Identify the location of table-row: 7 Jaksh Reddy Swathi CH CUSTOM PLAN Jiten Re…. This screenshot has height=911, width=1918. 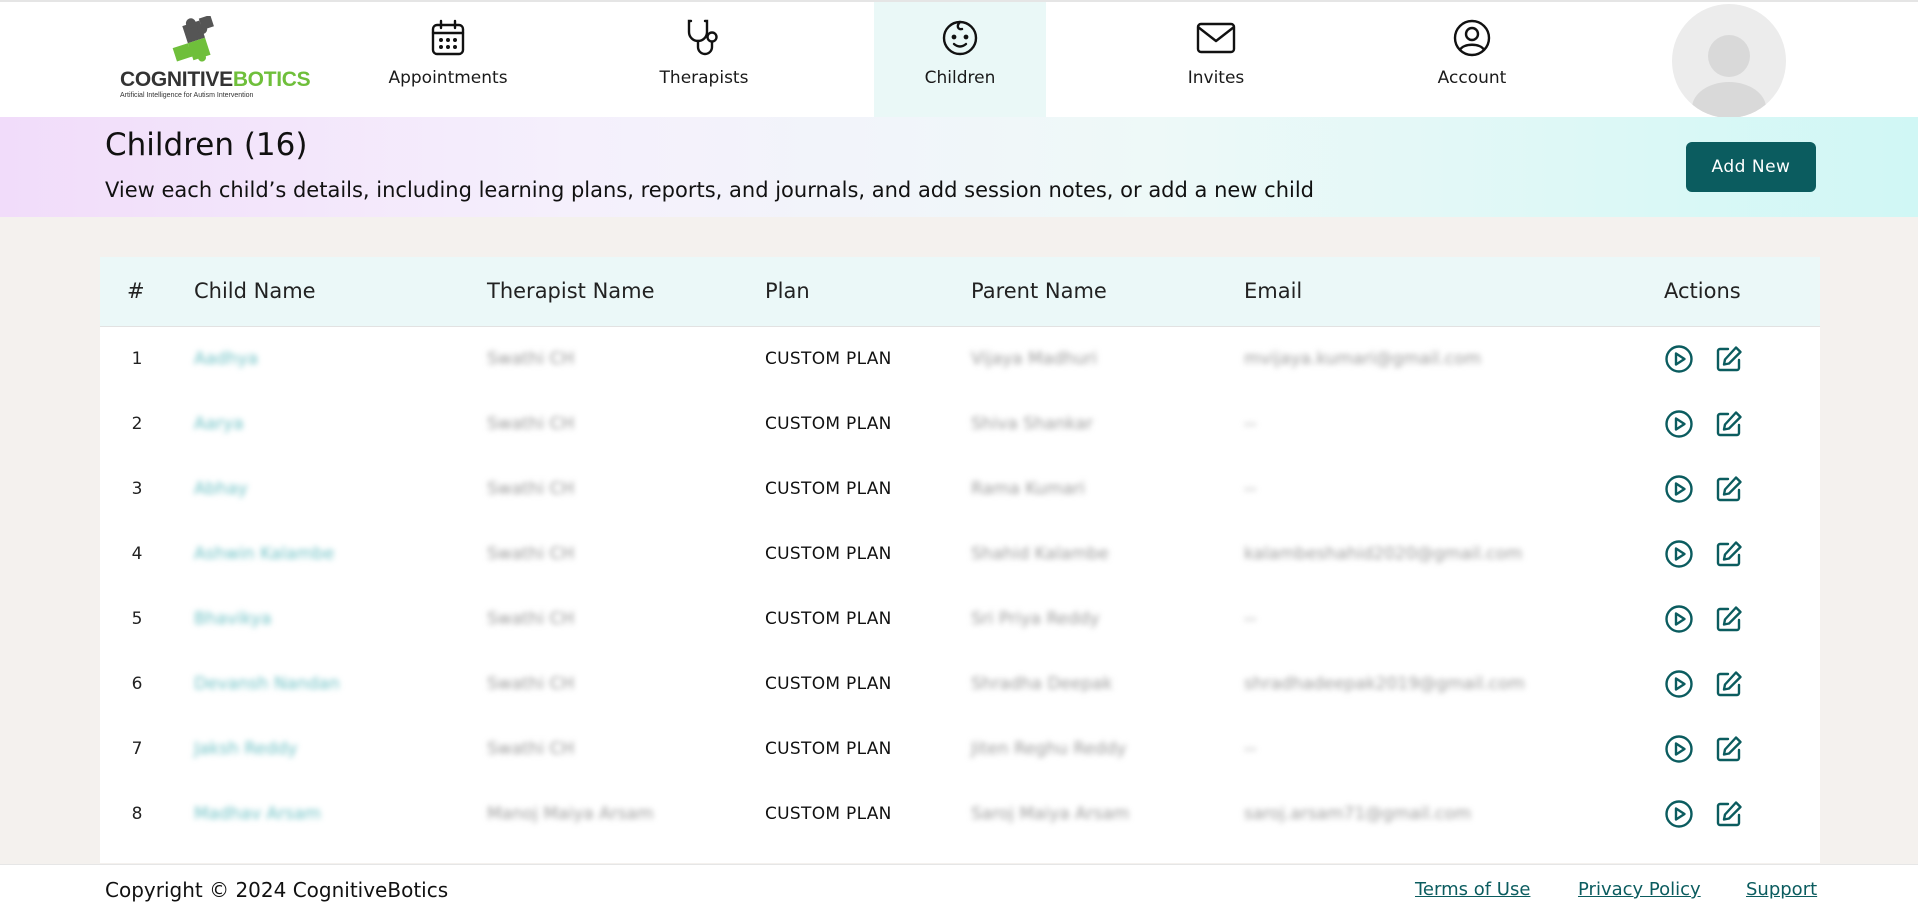
(960, 749).